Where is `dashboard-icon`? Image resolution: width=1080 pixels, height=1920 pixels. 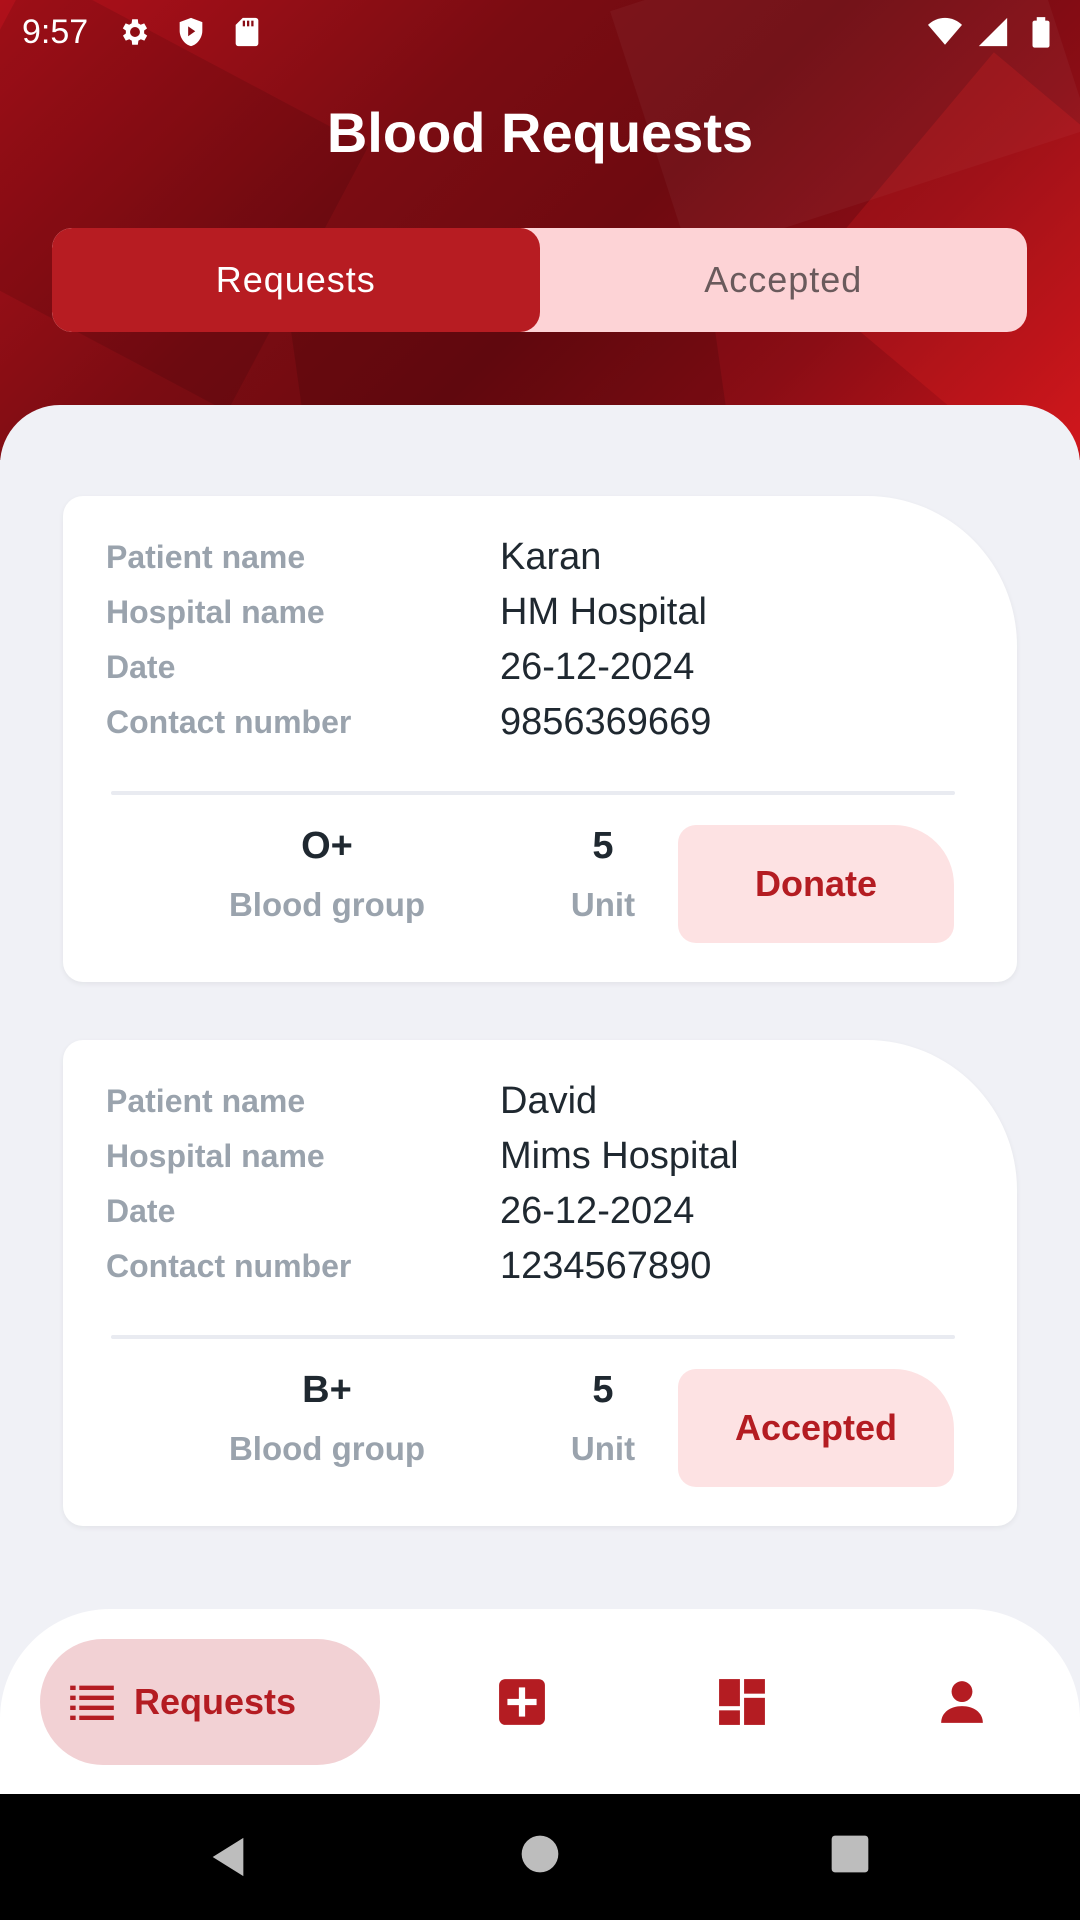 dashboard-icon is located at coordinates (742, 1702).